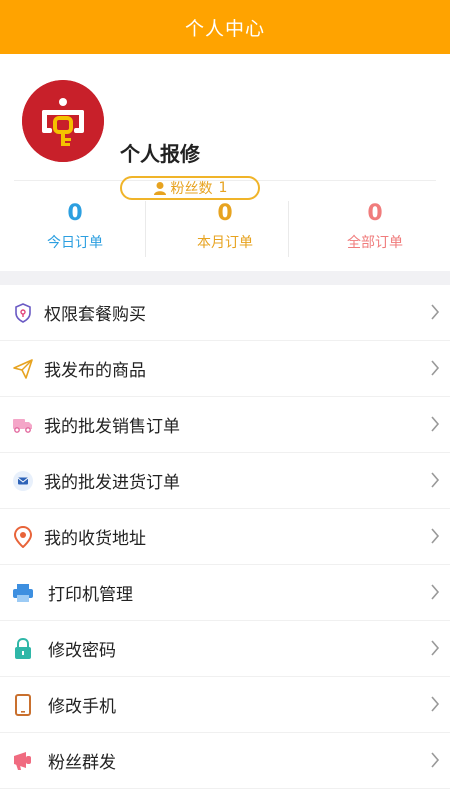  Describe the element at coordinates (225, 369) in the screenshot. I see `menu-item-my-products: 我发布的商品` at that location.